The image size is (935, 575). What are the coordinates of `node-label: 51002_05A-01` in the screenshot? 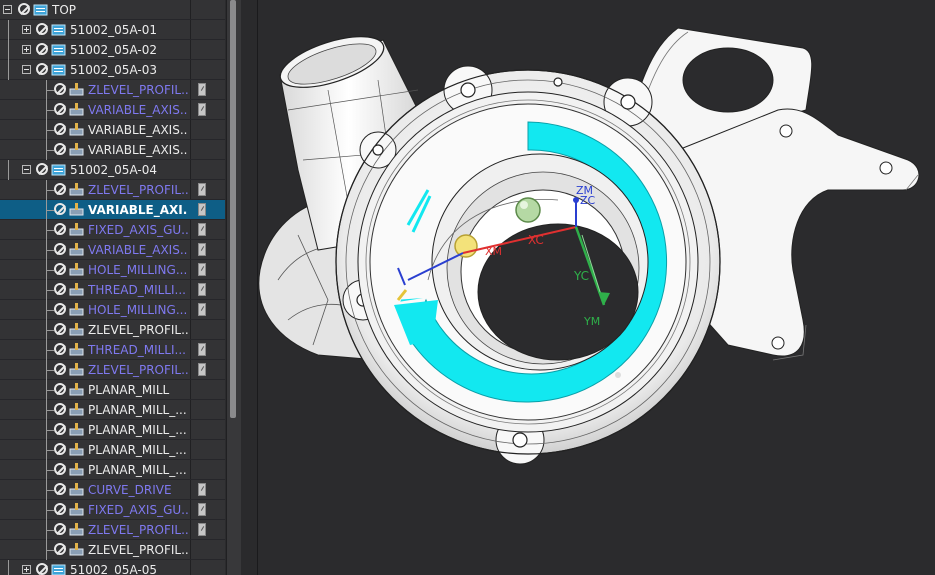 It's located at (113, 30).